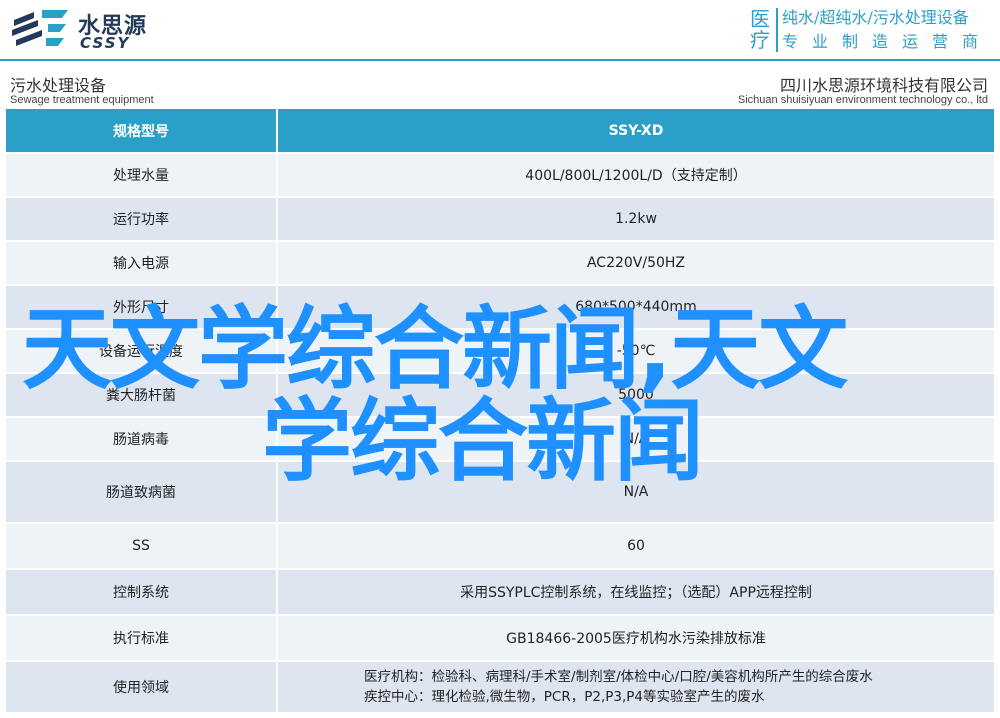  Describe the element at coordinates (142, 219) in the screenshot. I see `spec-key: 运行功率` at that location.